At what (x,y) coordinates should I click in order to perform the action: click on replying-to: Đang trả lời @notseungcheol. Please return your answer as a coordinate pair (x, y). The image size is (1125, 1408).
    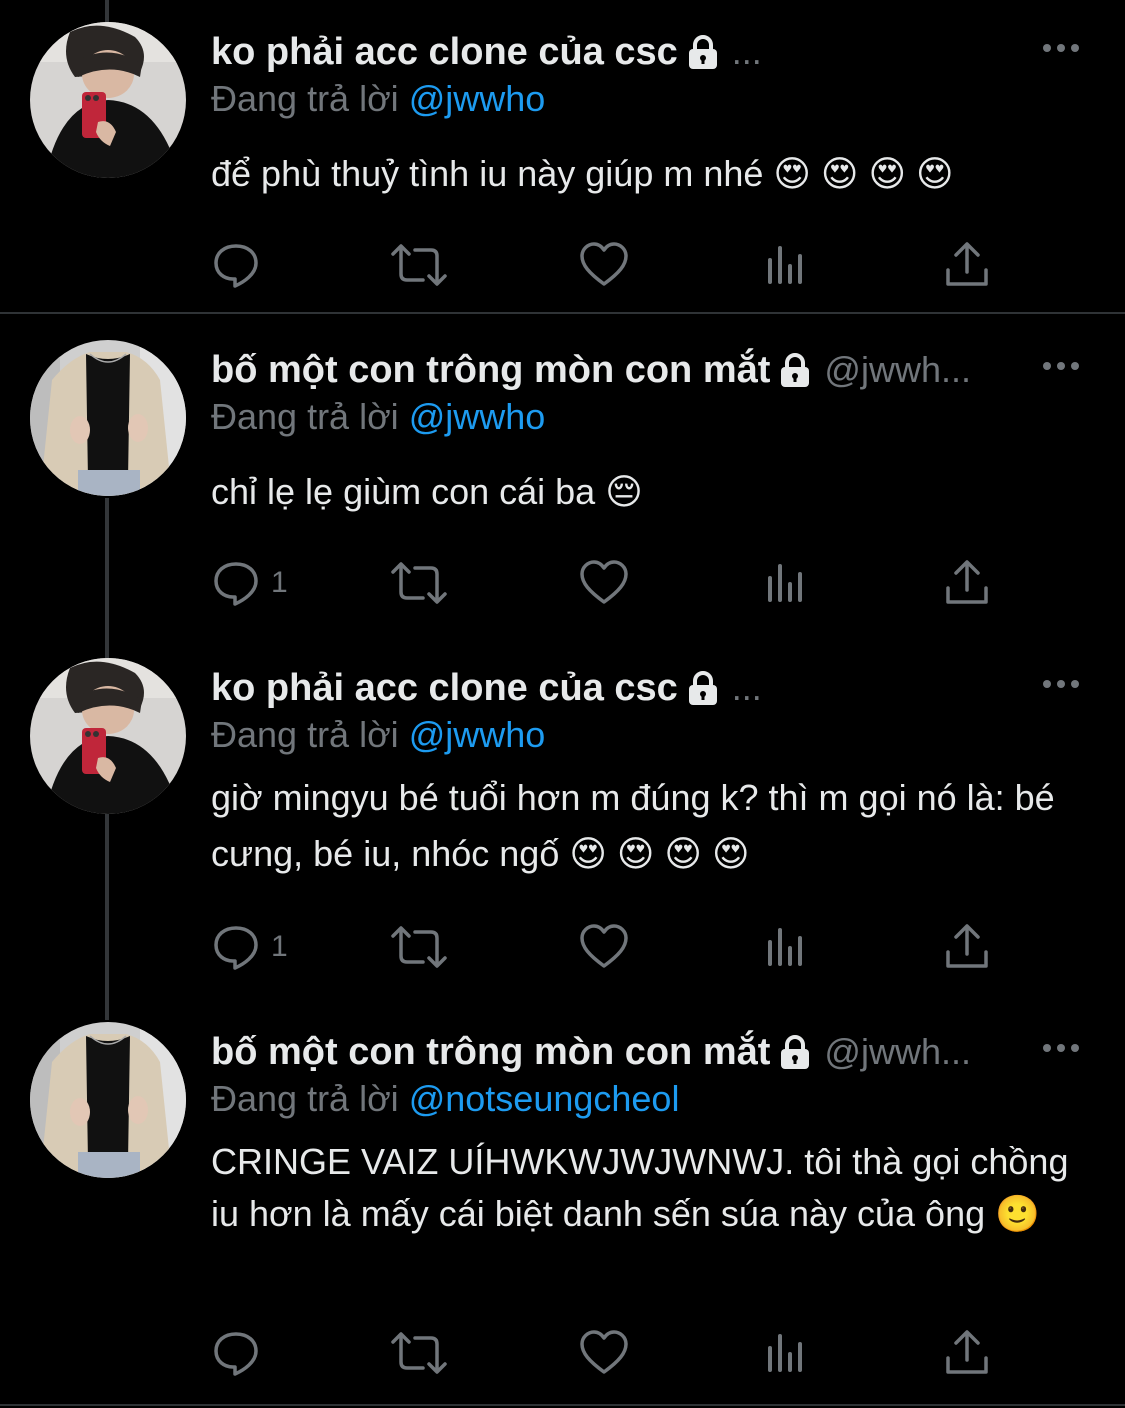
    Looking at the image, I should click on (445, 1099).